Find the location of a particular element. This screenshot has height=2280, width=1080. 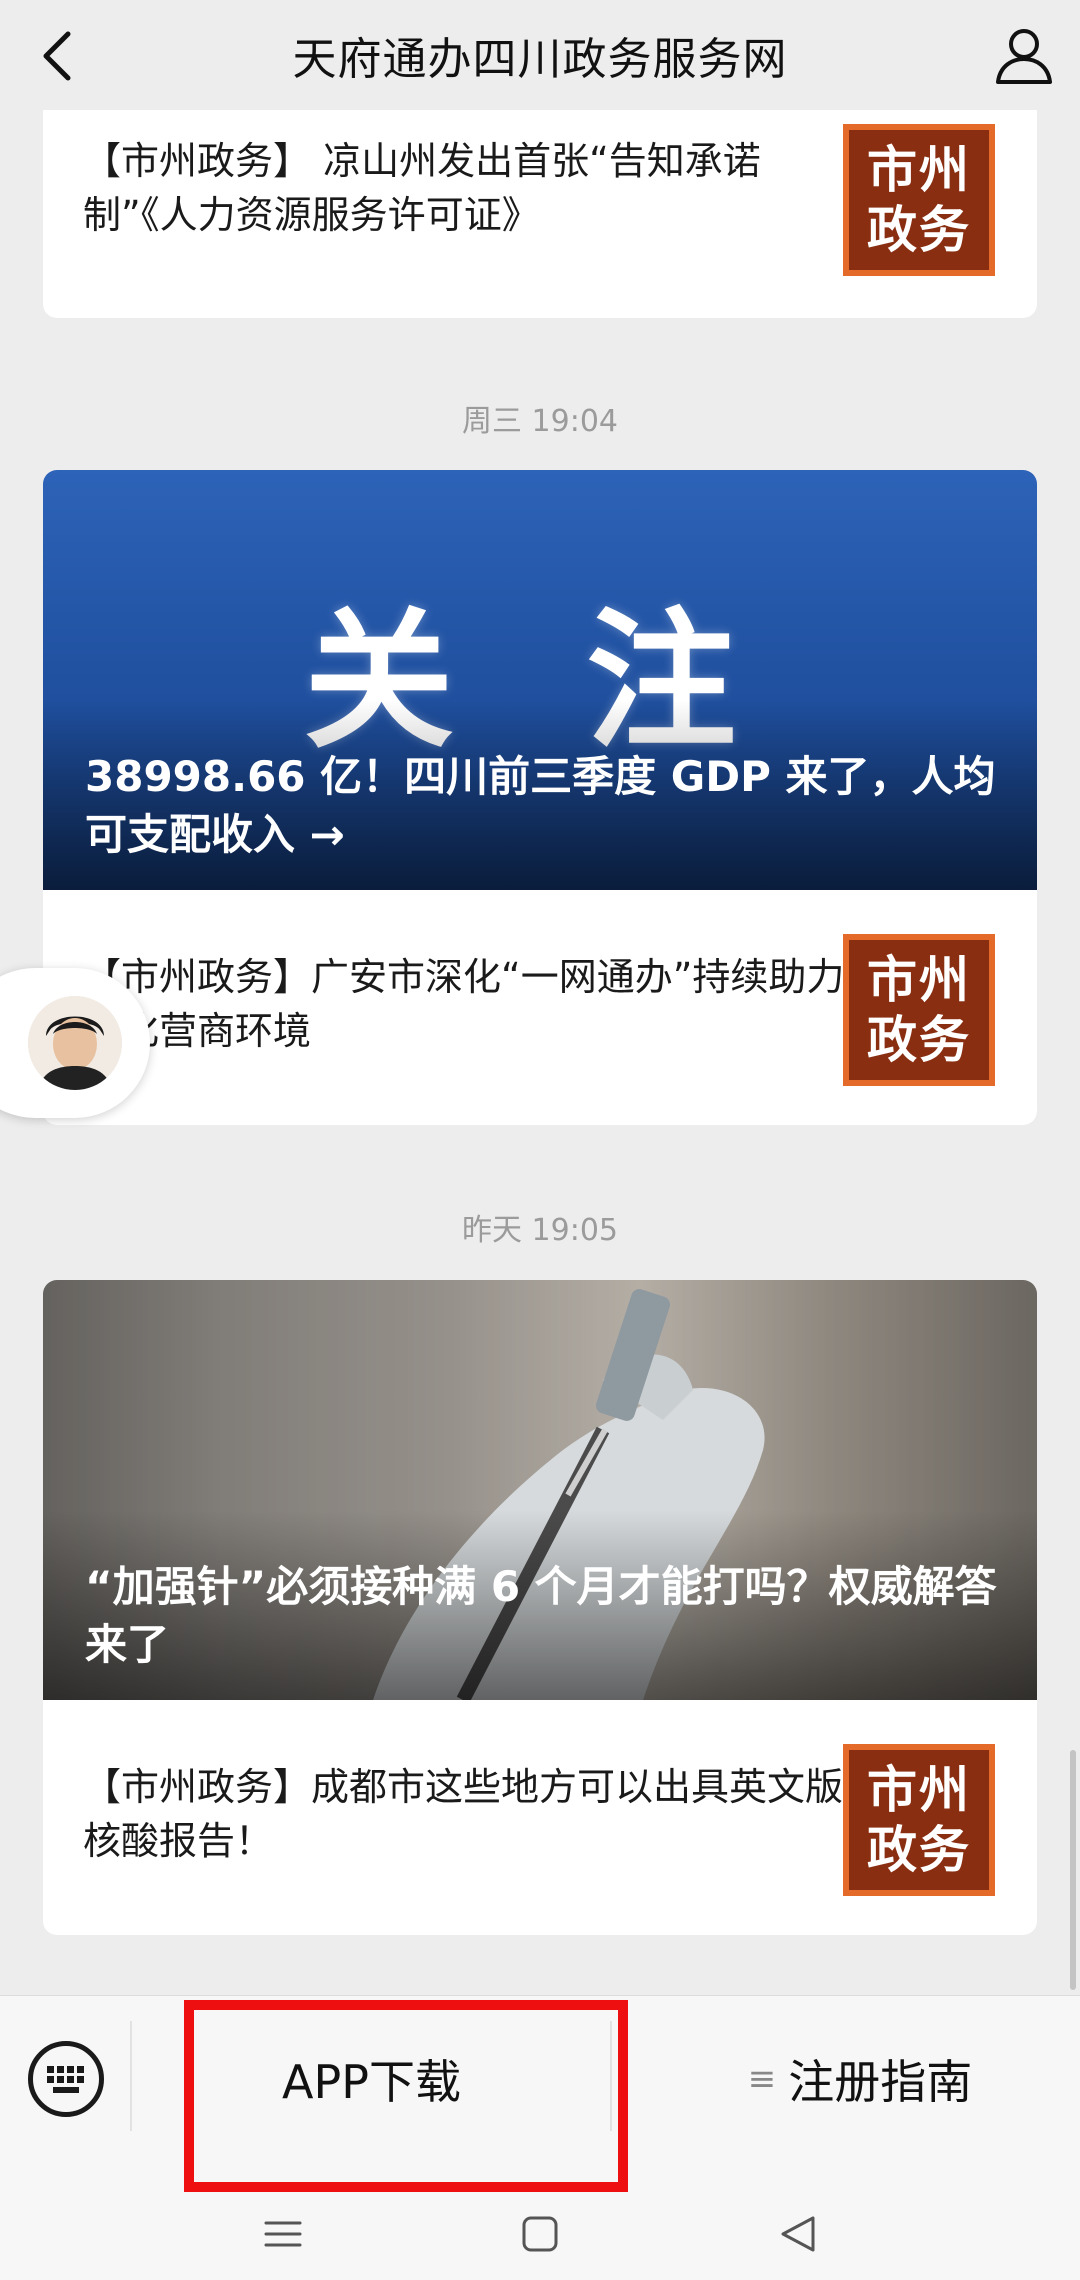

article-title: 【市州政务】广安市深化“一网通办”持续助力优化营商环境 is located at coordinates (464, 1004).